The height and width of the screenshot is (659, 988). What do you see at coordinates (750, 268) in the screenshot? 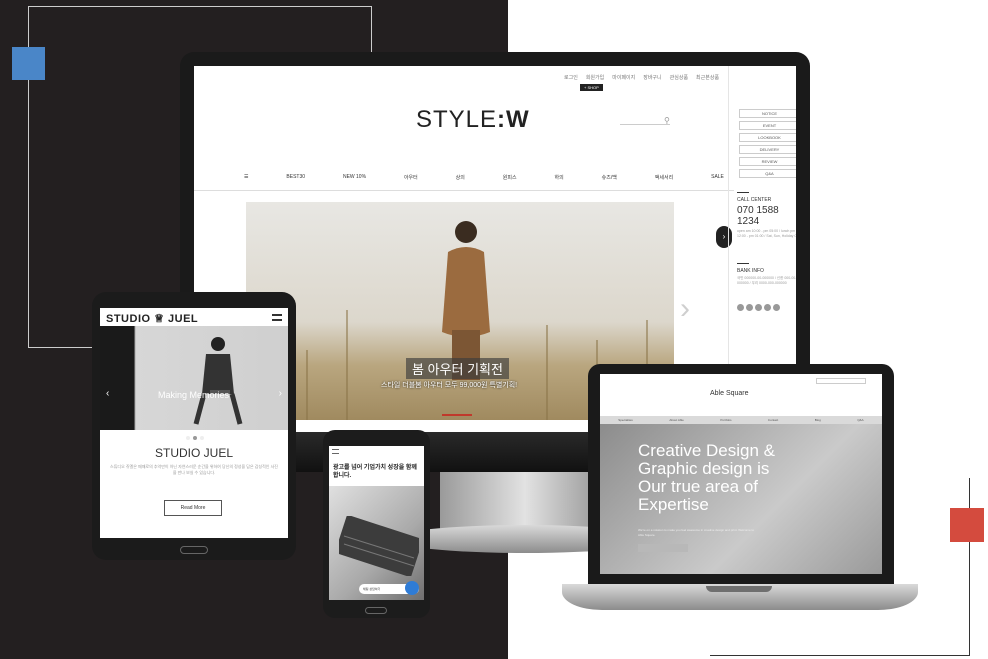
I see `bank-info-title: BANK INFO` at bounding box center [750, 268].